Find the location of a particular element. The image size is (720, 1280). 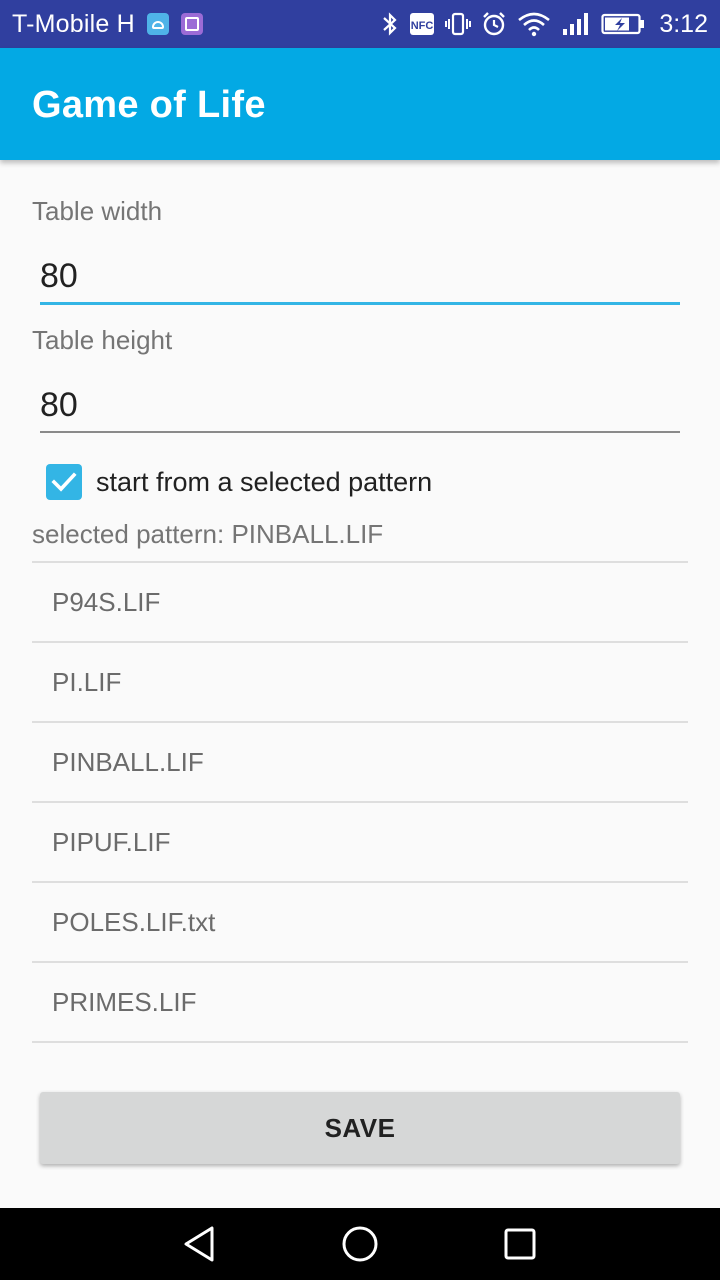

alarm-icon is located at coordinates (494, 24).